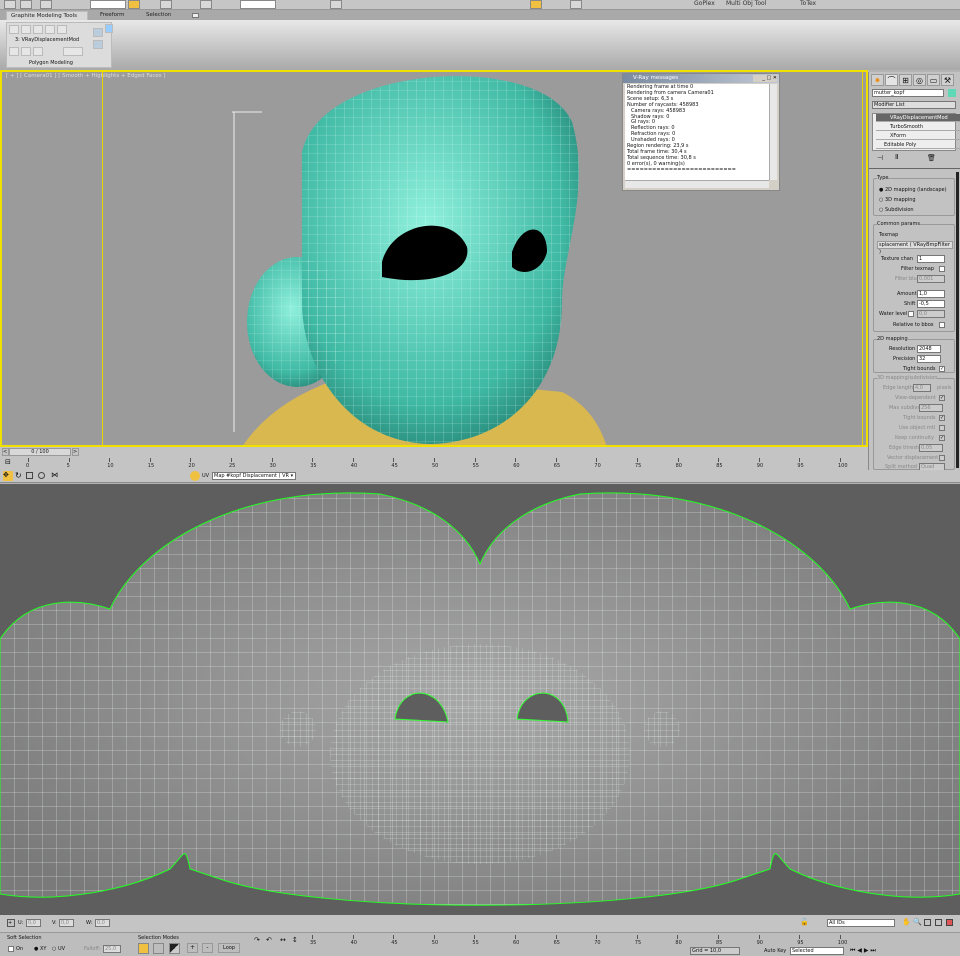 Image resolution: width=960 pixels, height=956 pixels. What do you see at coordinates (918, 127) in the screenshot?
I see `stack-item-turbosmooth: TurboSmooth` at bounding box center [918, 127].